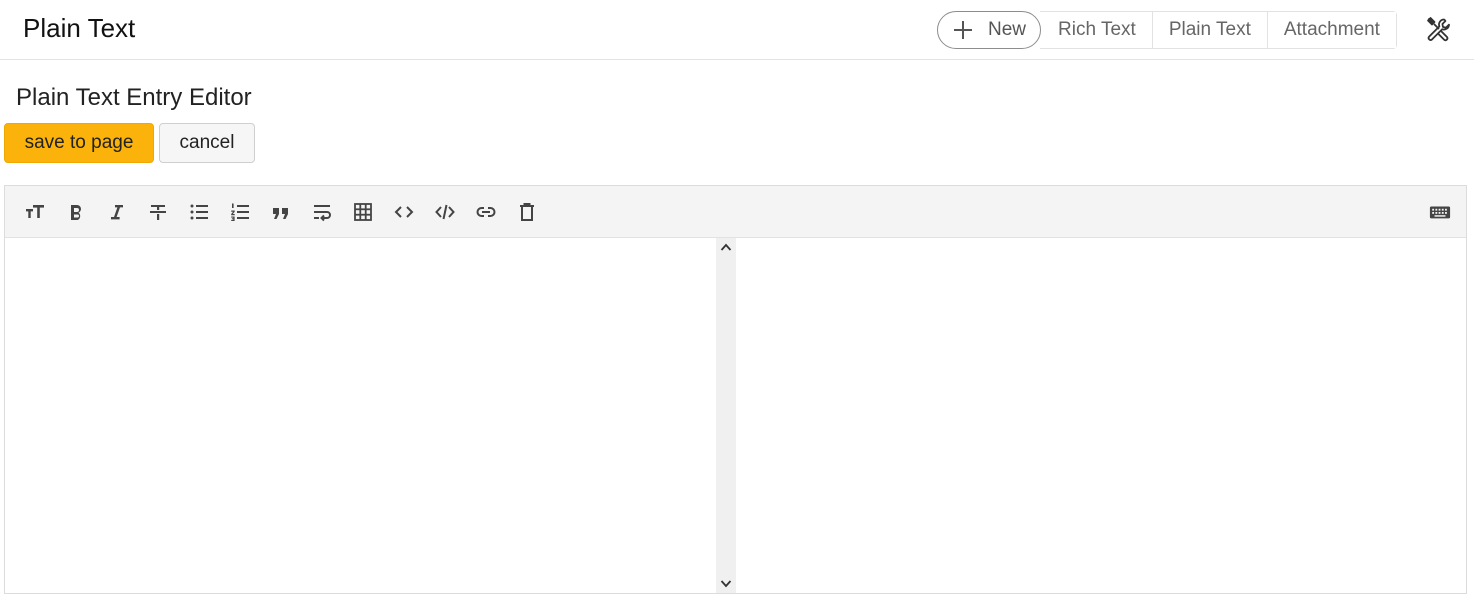  I want to click on tools-icon, so click(1439, 30).